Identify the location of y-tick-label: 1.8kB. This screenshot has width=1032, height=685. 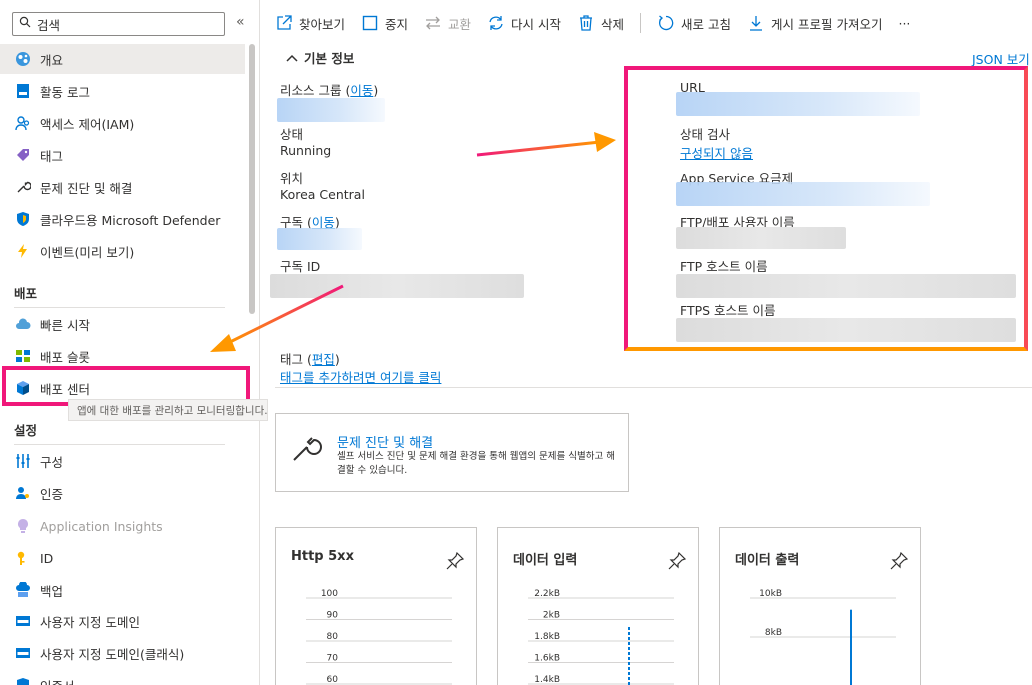
(547, 637).